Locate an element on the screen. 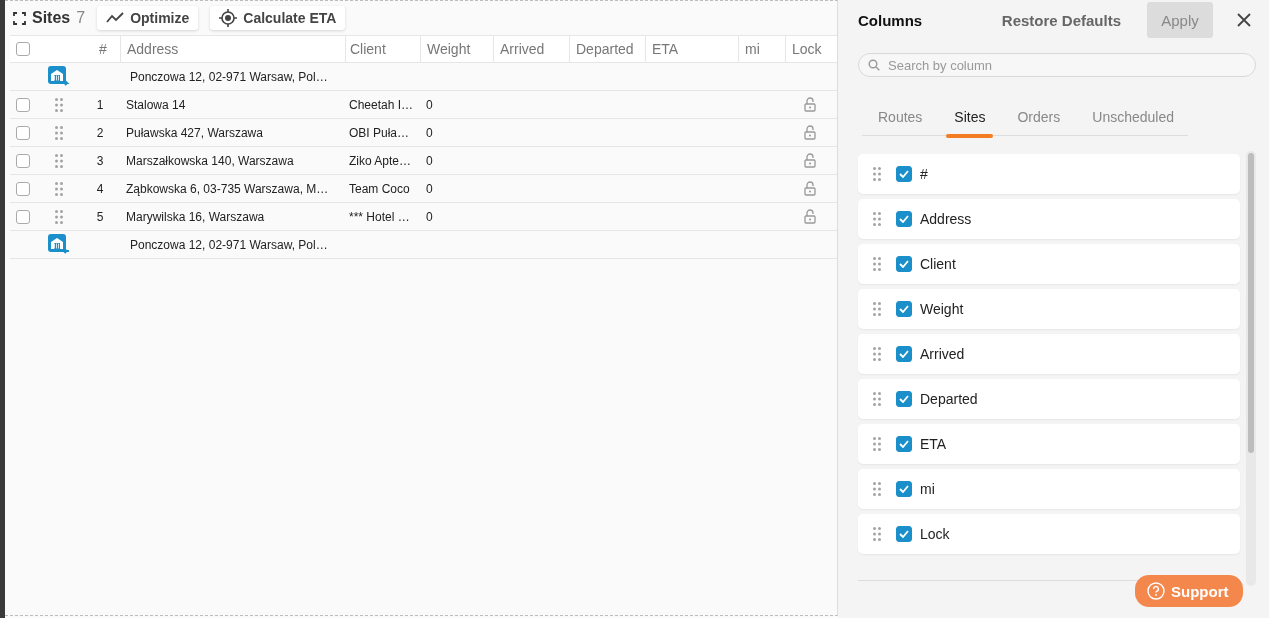 The width and height of the screenshot is (1269, 618). column-label: Address is located at coordinates (946, 219).